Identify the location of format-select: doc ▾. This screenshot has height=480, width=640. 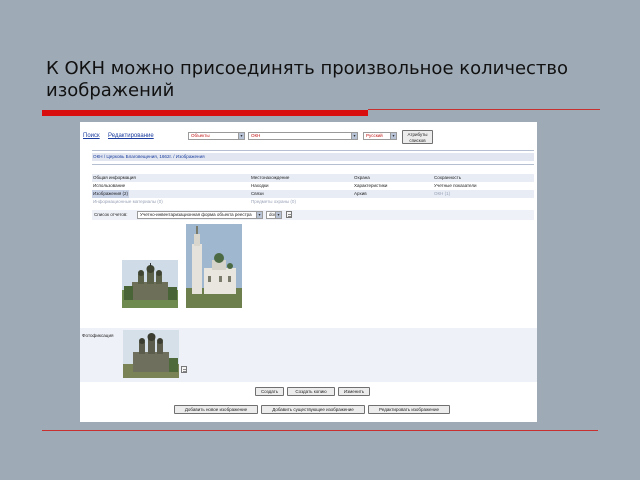
(274, 215).